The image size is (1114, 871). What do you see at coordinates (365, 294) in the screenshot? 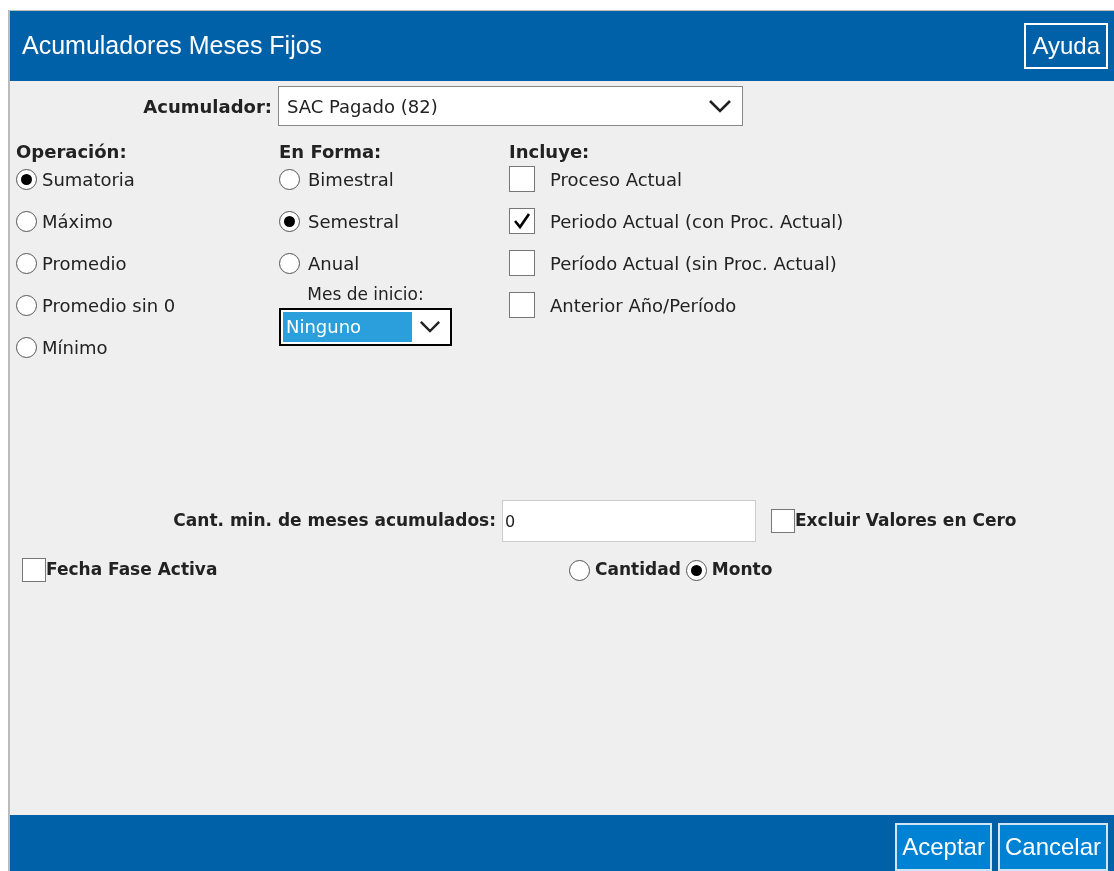
I see `field-label: Mes de inicio:` at bounding box center [365, 294].